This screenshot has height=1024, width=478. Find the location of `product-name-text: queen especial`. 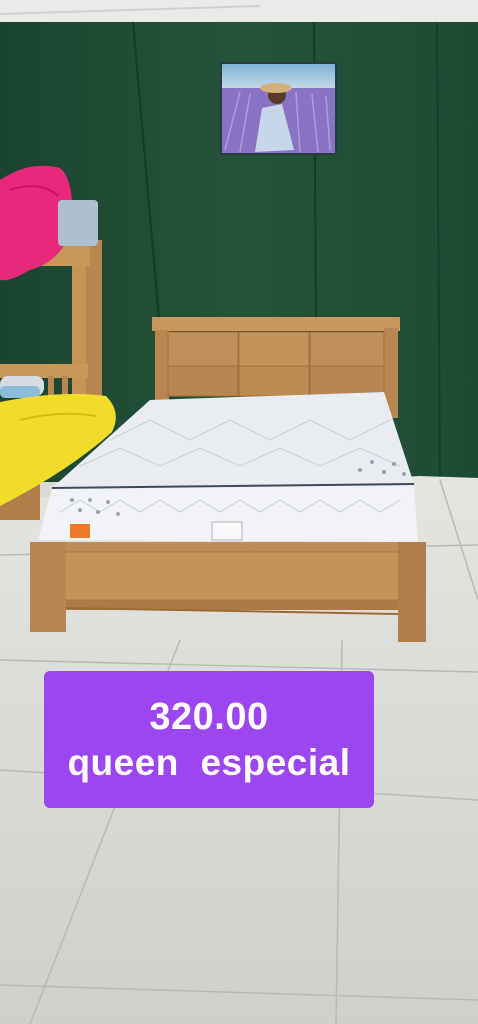

product-name-text: queen especial is located at coordinates (209, 762).